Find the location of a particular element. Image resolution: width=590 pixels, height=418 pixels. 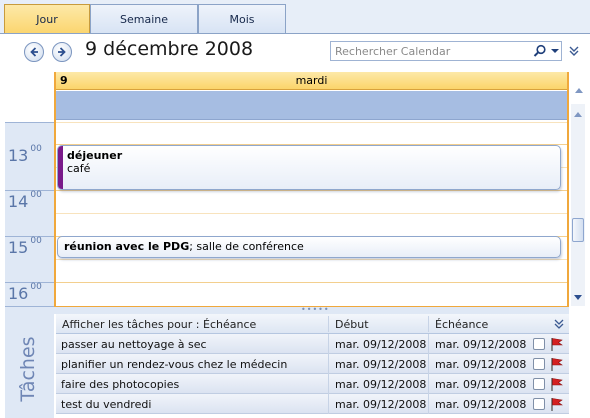

time-column-top is located at coordinates (29, 97).